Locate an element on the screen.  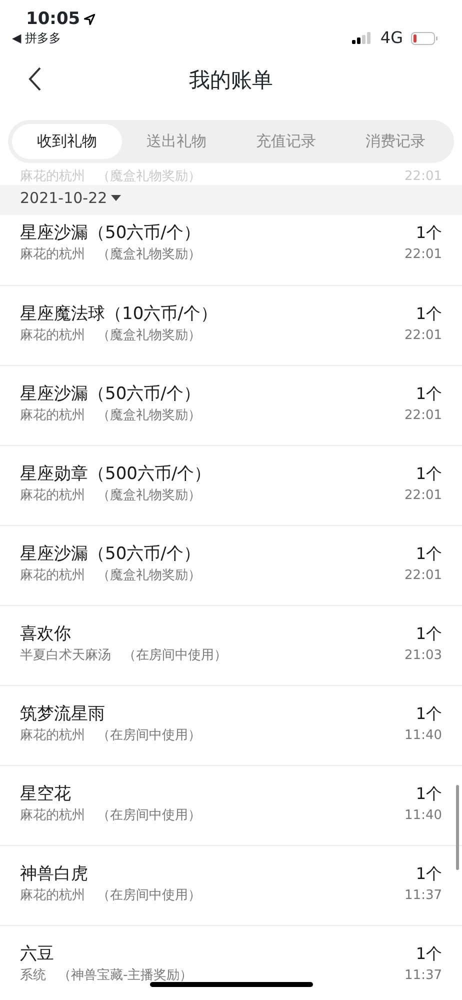
battery-icon is located at coordinates (424, 38).